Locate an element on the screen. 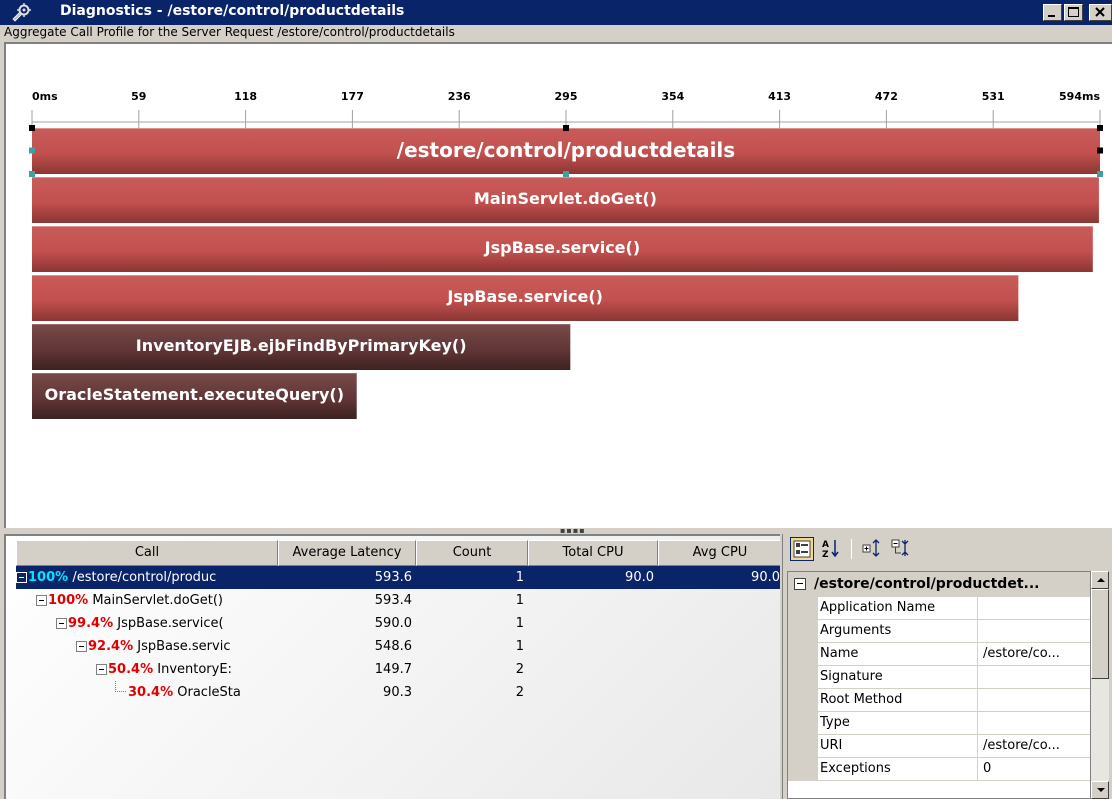 Image resolution: width=1112 pixels, height=799 pixels. maximize-button is located at coordinates (1073, 12).